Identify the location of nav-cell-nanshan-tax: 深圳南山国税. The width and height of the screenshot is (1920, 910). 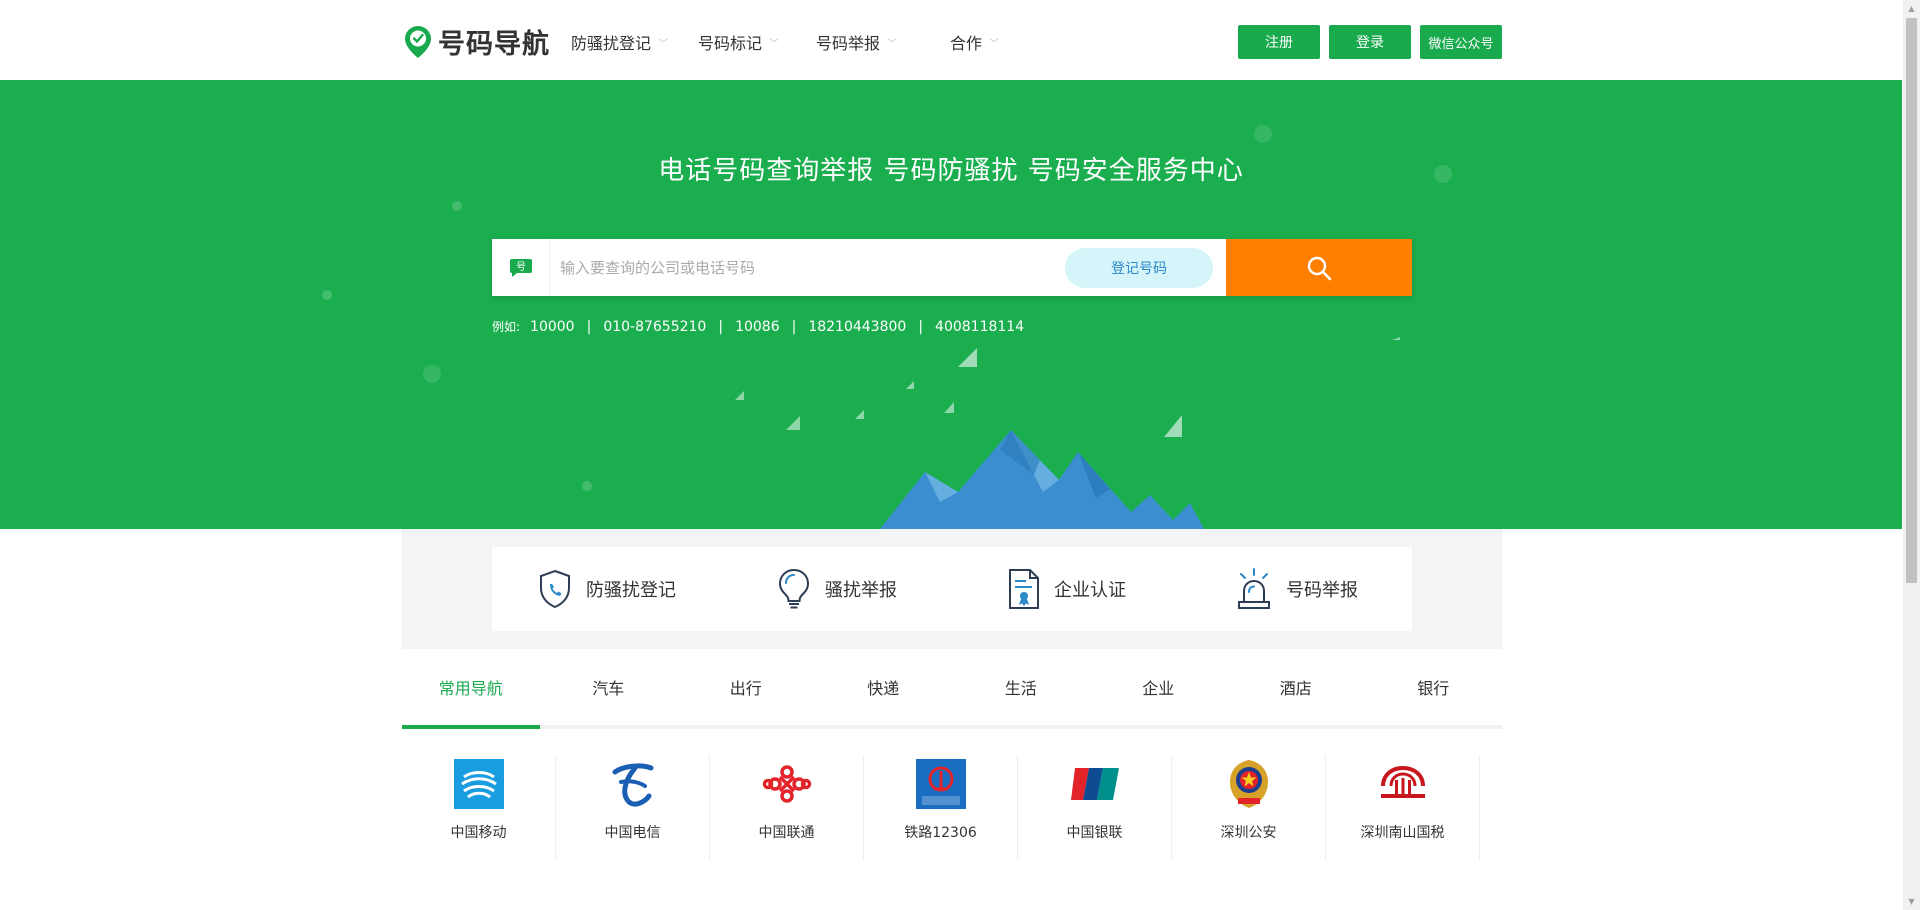
(1403, 807).